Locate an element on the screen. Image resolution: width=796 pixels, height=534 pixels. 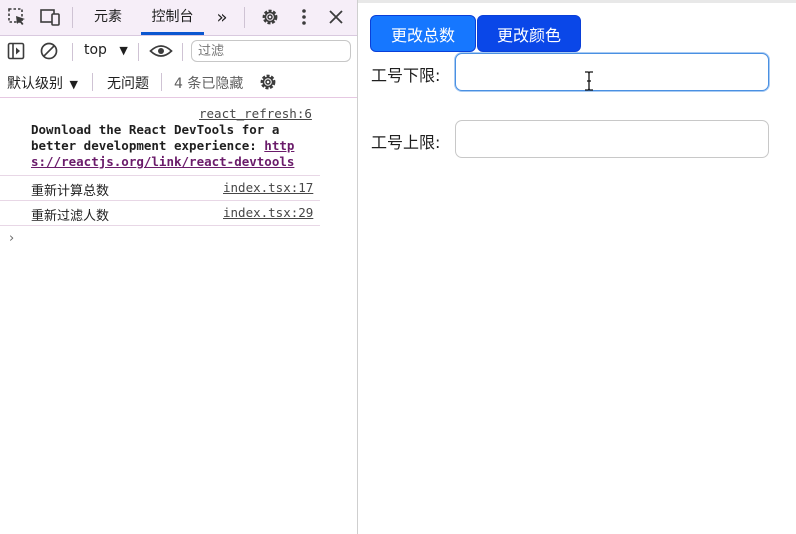
clear-console-icon is located at coordinates (49, 51).